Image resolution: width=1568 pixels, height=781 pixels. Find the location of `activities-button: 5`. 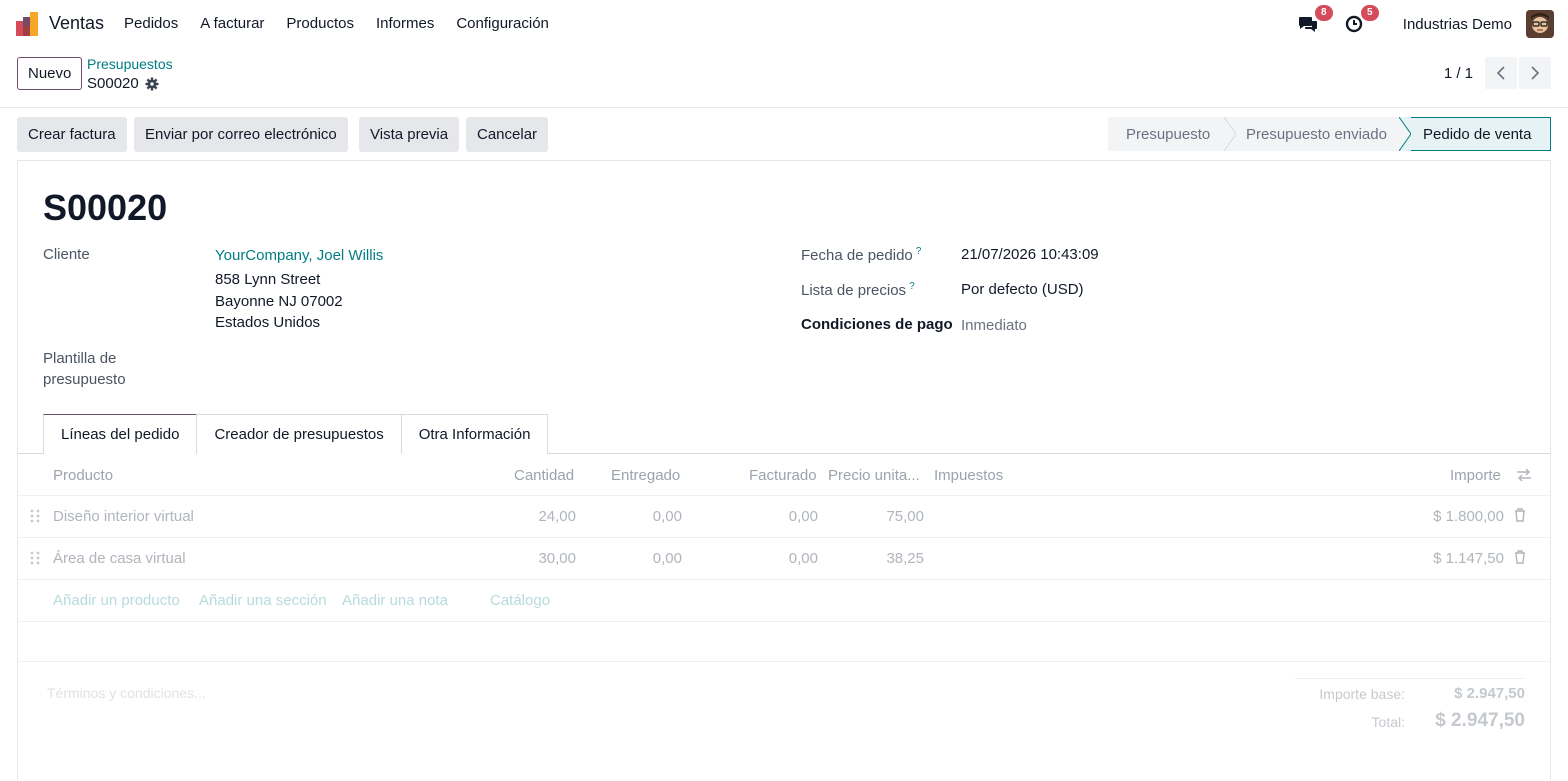

activities-button: 5 is located at coordinates (1361, 20).